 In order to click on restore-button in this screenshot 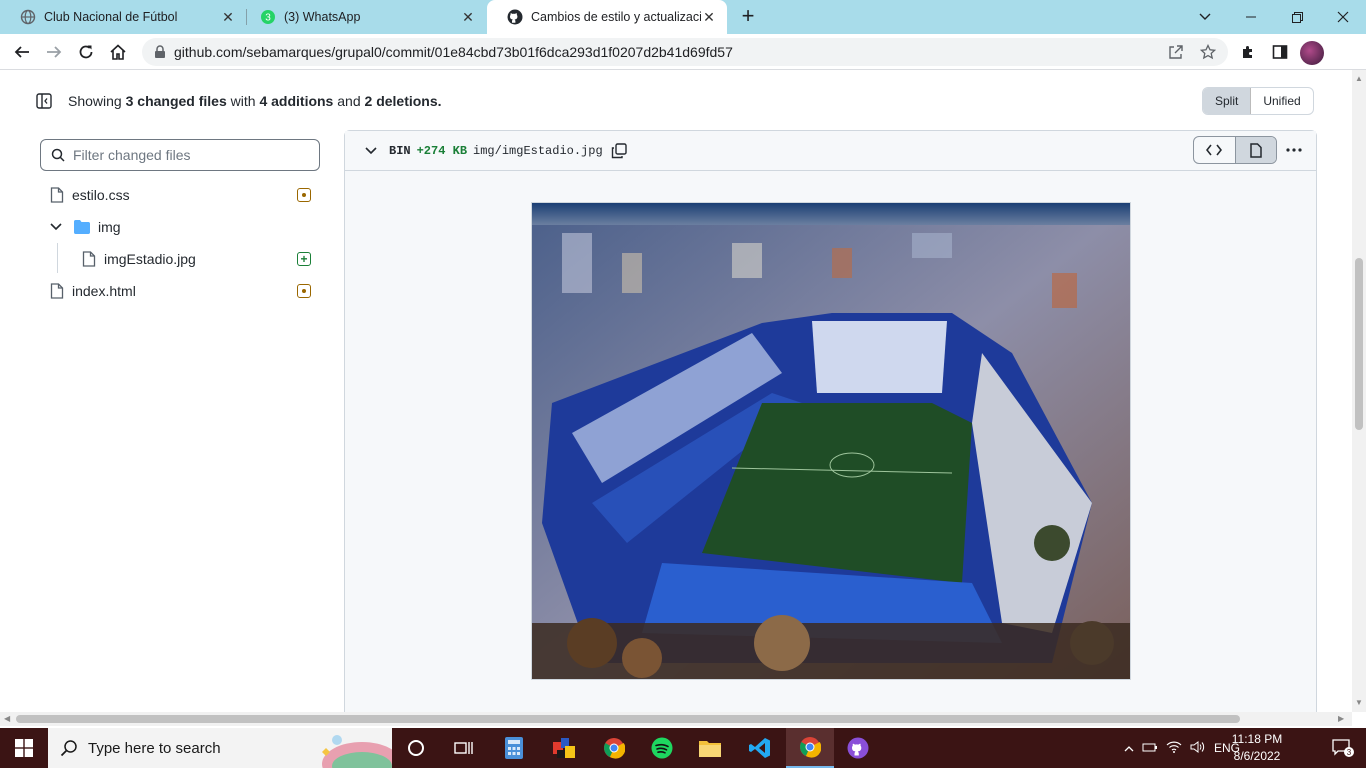, I will do `click(1297, 17)`.